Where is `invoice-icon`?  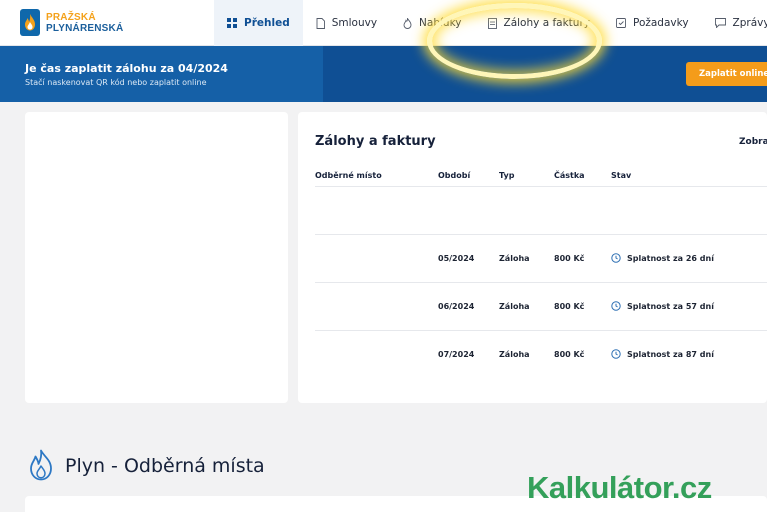
invoice-icon is located at coordinates (492, 23).